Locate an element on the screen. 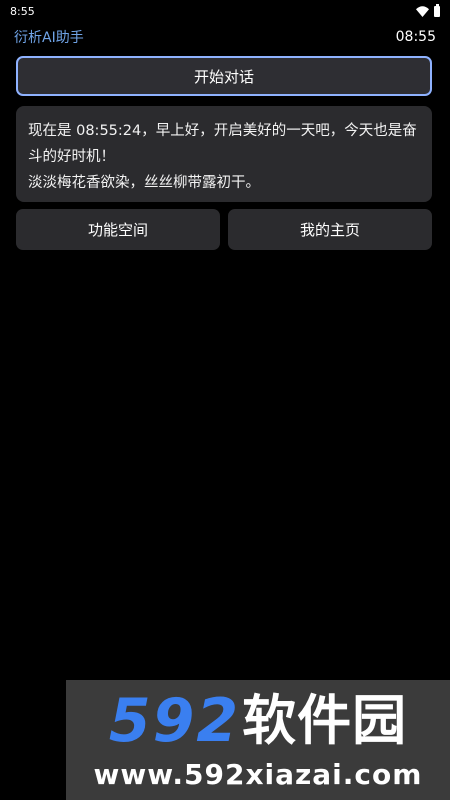  greeting-line-time: 现在是 08:55:24，早上好，开启美好的一天吧，今天也是奋斗的好时机！ is located at coordinates (222, 144).